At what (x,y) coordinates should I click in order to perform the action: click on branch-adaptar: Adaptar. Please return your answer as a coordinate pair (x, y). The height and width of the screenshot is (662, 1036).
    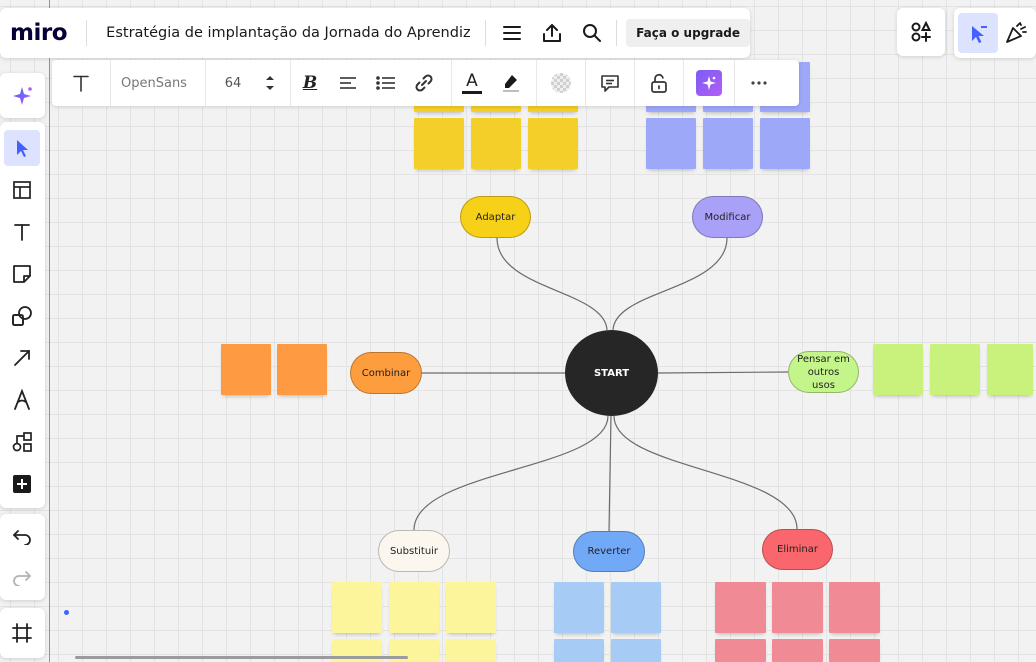
    Looking at the image, I should click on (495, 217).